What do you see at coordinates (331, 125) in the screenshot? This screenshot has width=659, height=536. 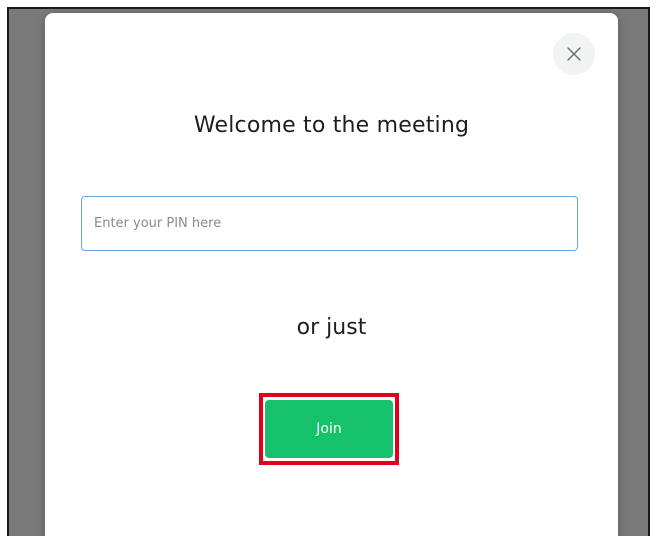 I see `dialog-title: Welcome to the meeting` at bounding box center [331, 125].